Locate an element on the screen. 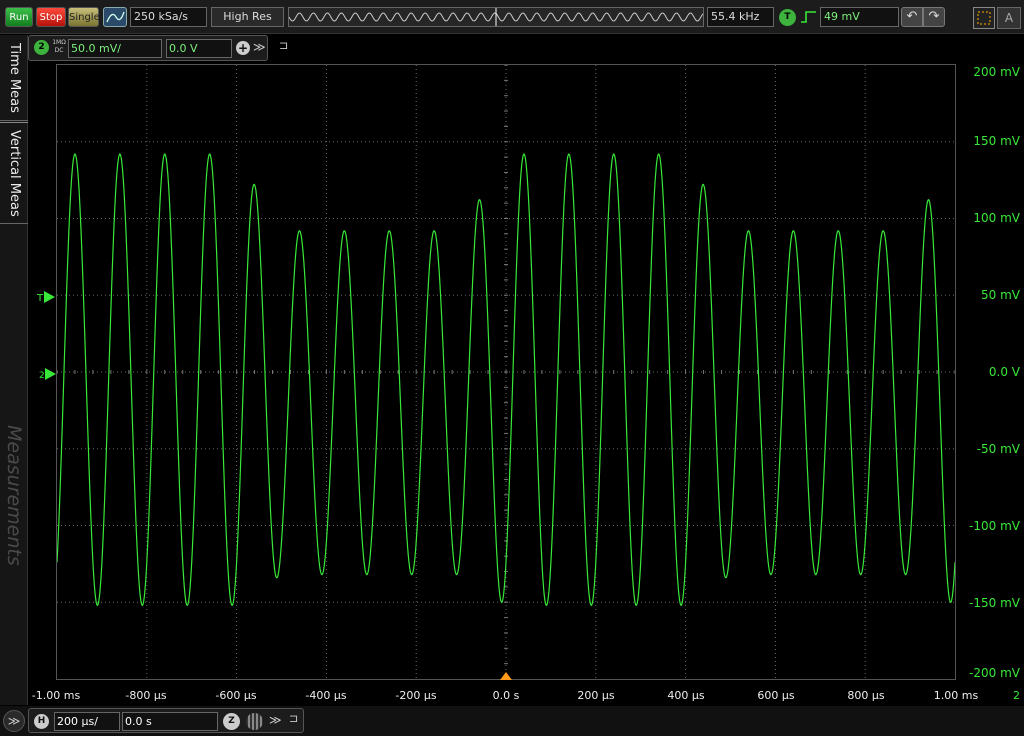 This screenshot has width=1024, height=736. channel-badge: 2 is located at coordinates (41, 47).